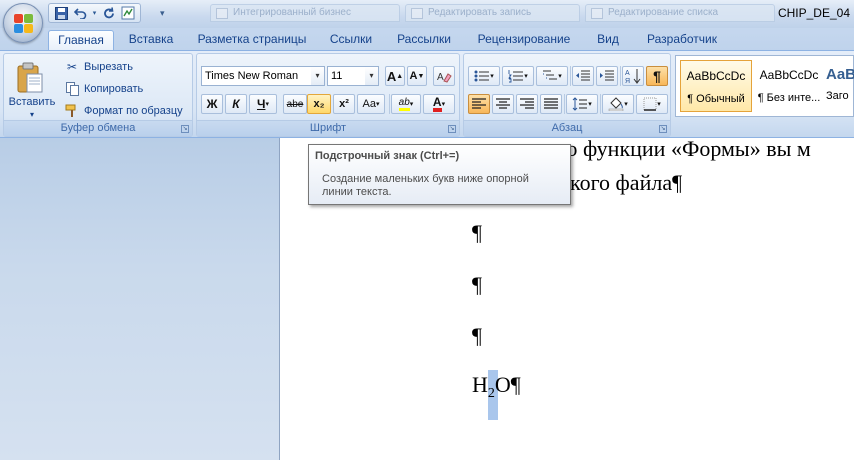  What do you see at coordinates (627, 73) in the screenshot?
I see `svg-text: А` at bounding box center [627, 73].